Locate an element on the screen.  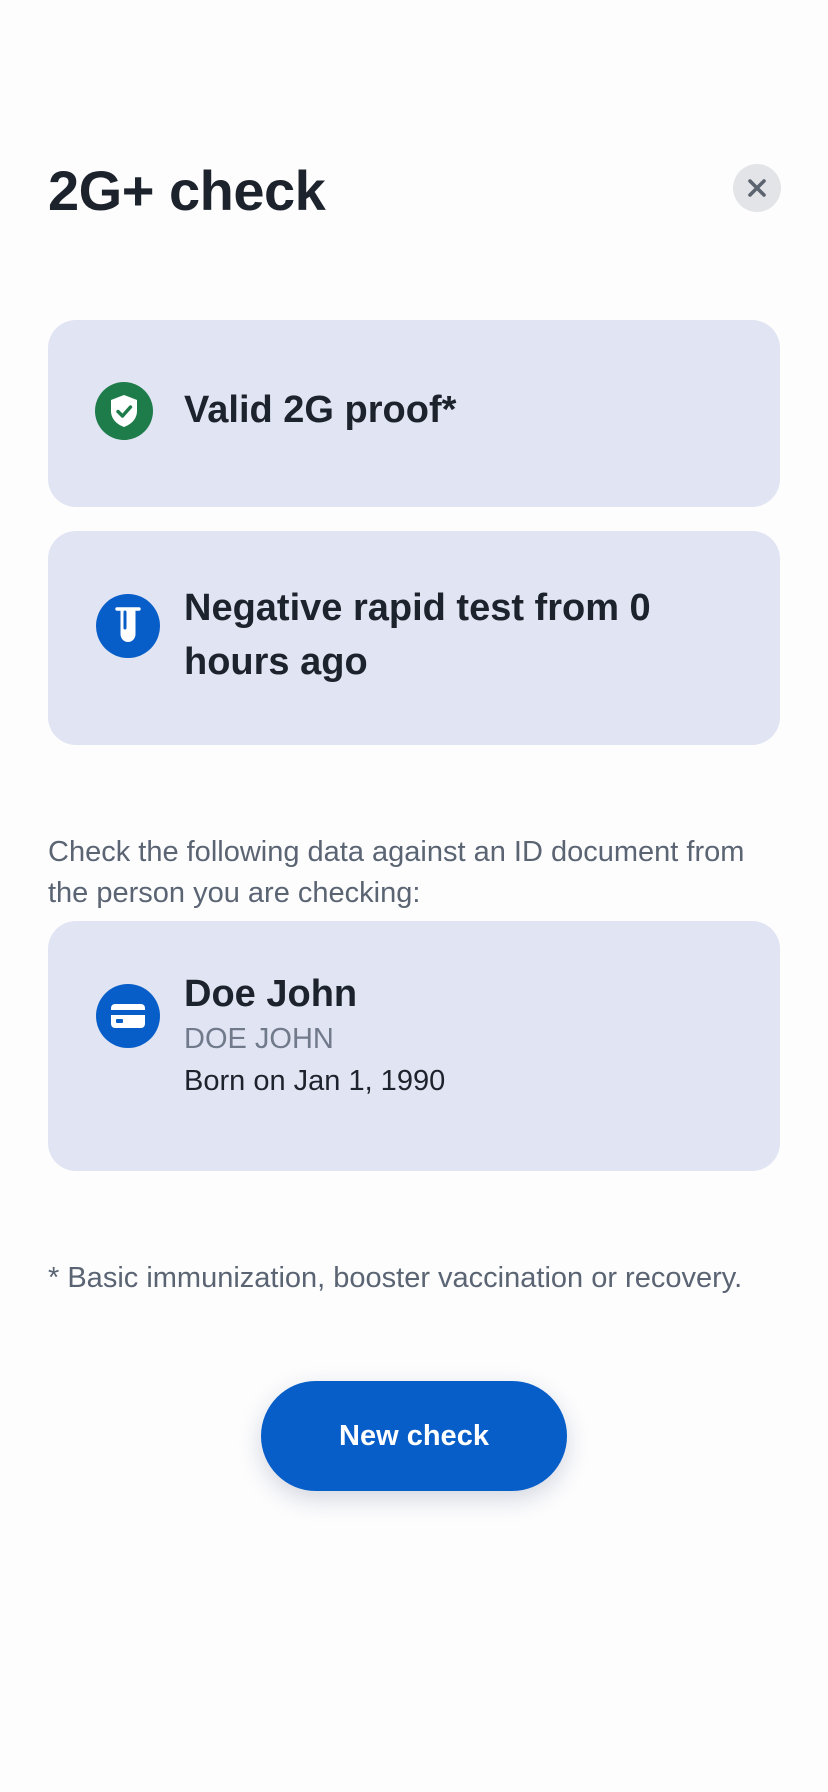
test-tube-icon is located at coordinates (128, 626).